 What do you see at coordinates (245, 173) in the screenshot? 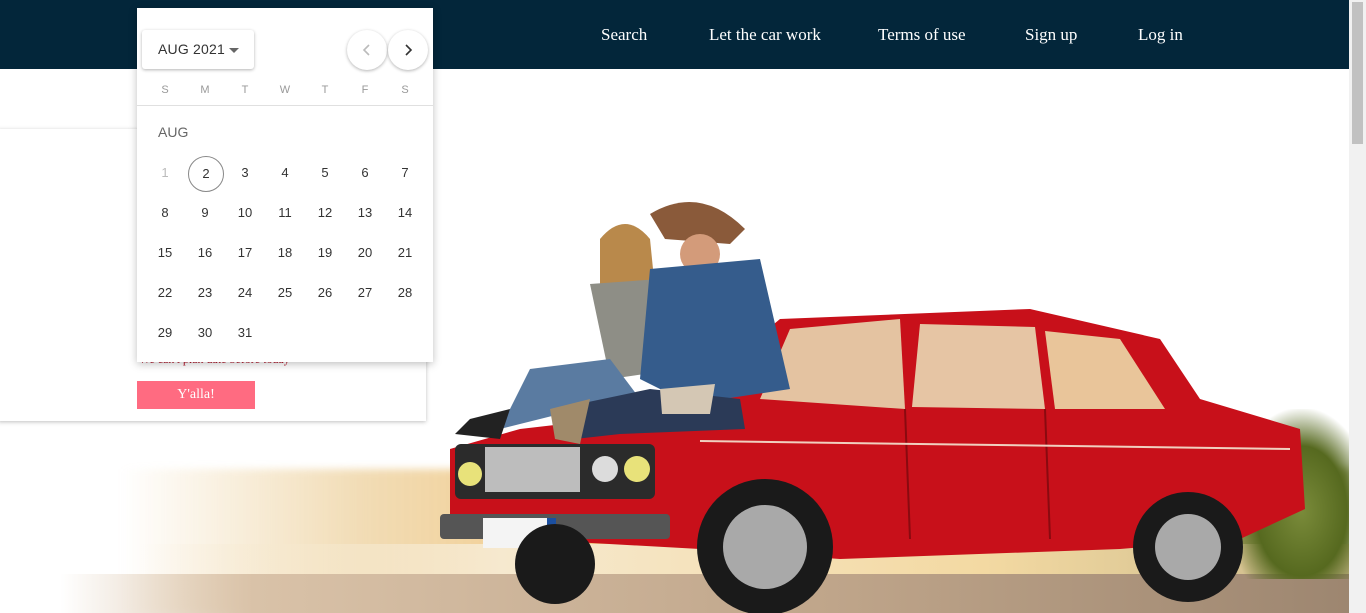
I see `calendar-day: 3` at bounding box center [245, 173].